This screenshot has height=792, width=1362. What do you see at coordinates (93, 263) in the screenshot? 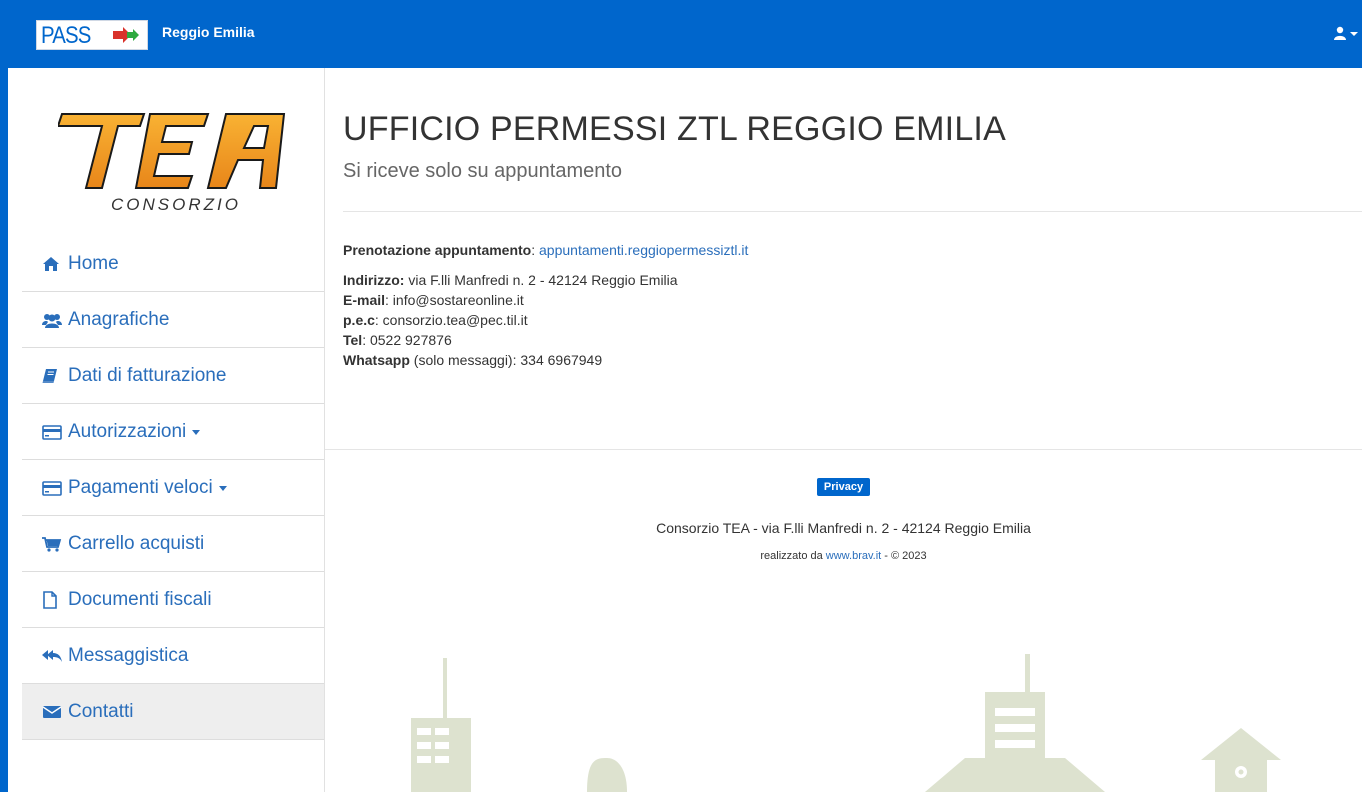
I see `sidebar-item-label: Home` at bounding box center [93, 263].